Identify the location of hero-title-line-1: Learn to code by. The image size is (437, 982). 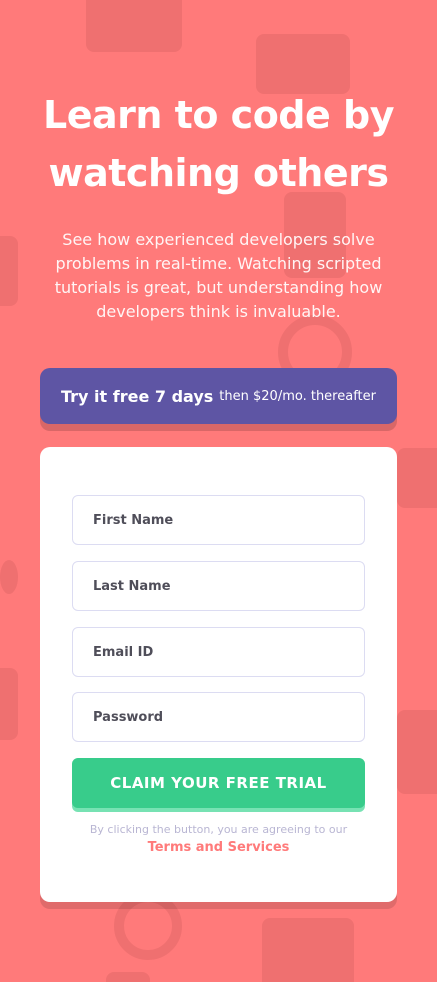
(218, 115).